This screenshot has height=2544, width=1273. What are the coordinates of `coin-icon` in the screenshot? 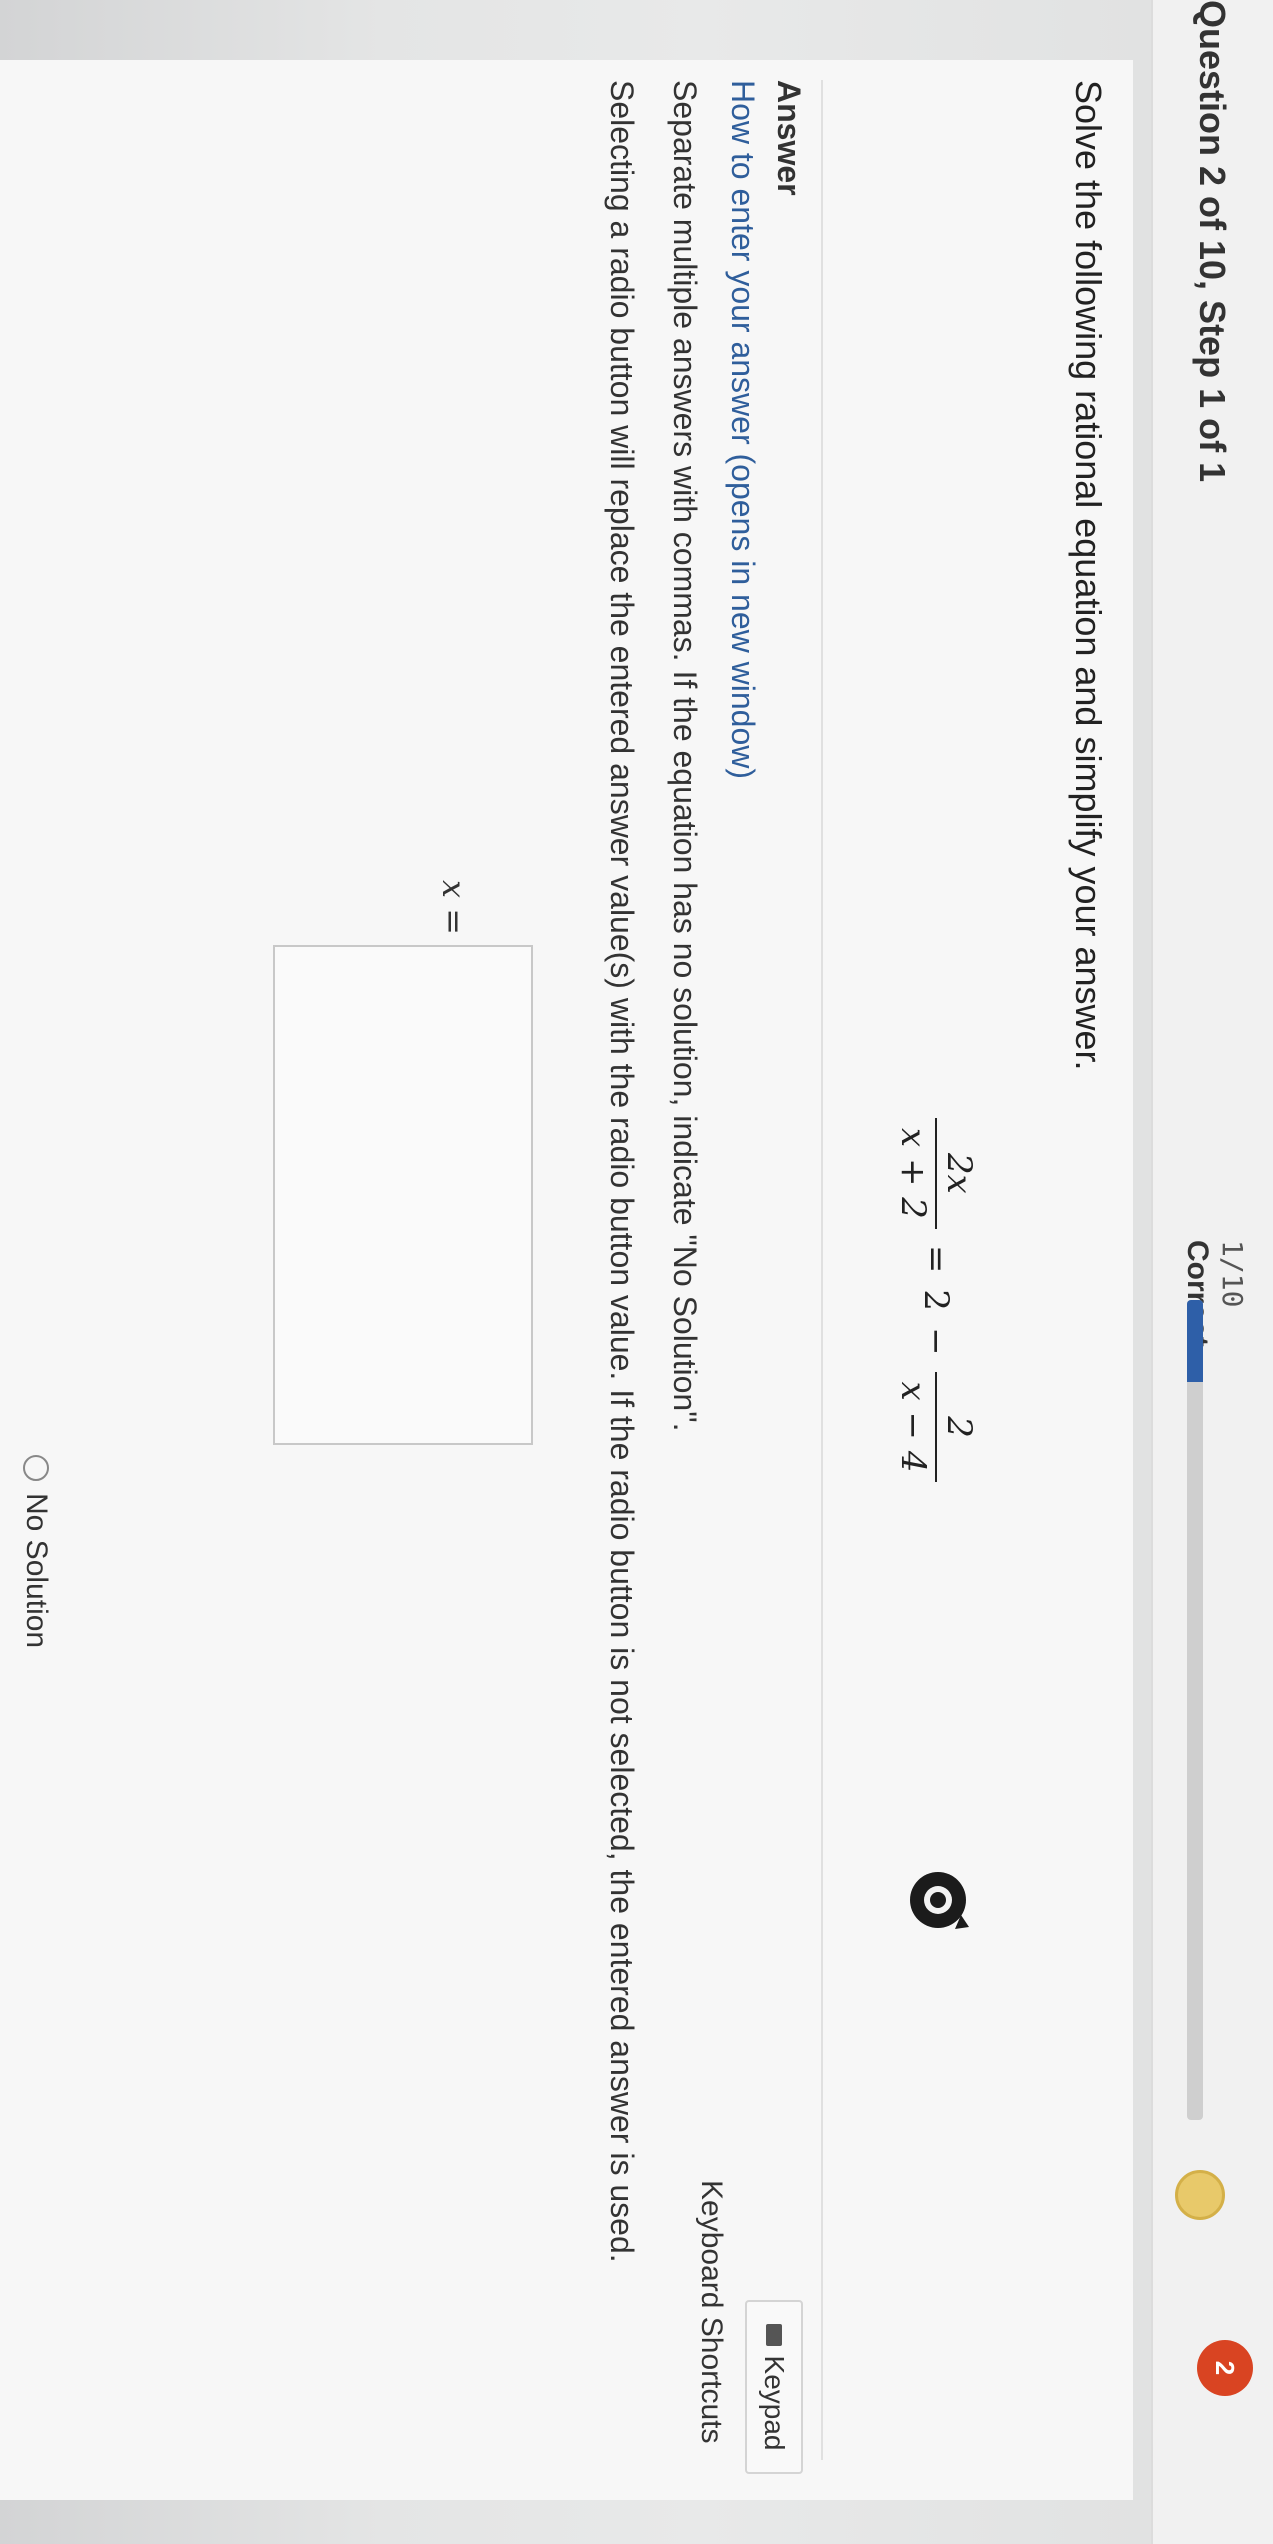 It's located at (1200, 2195).